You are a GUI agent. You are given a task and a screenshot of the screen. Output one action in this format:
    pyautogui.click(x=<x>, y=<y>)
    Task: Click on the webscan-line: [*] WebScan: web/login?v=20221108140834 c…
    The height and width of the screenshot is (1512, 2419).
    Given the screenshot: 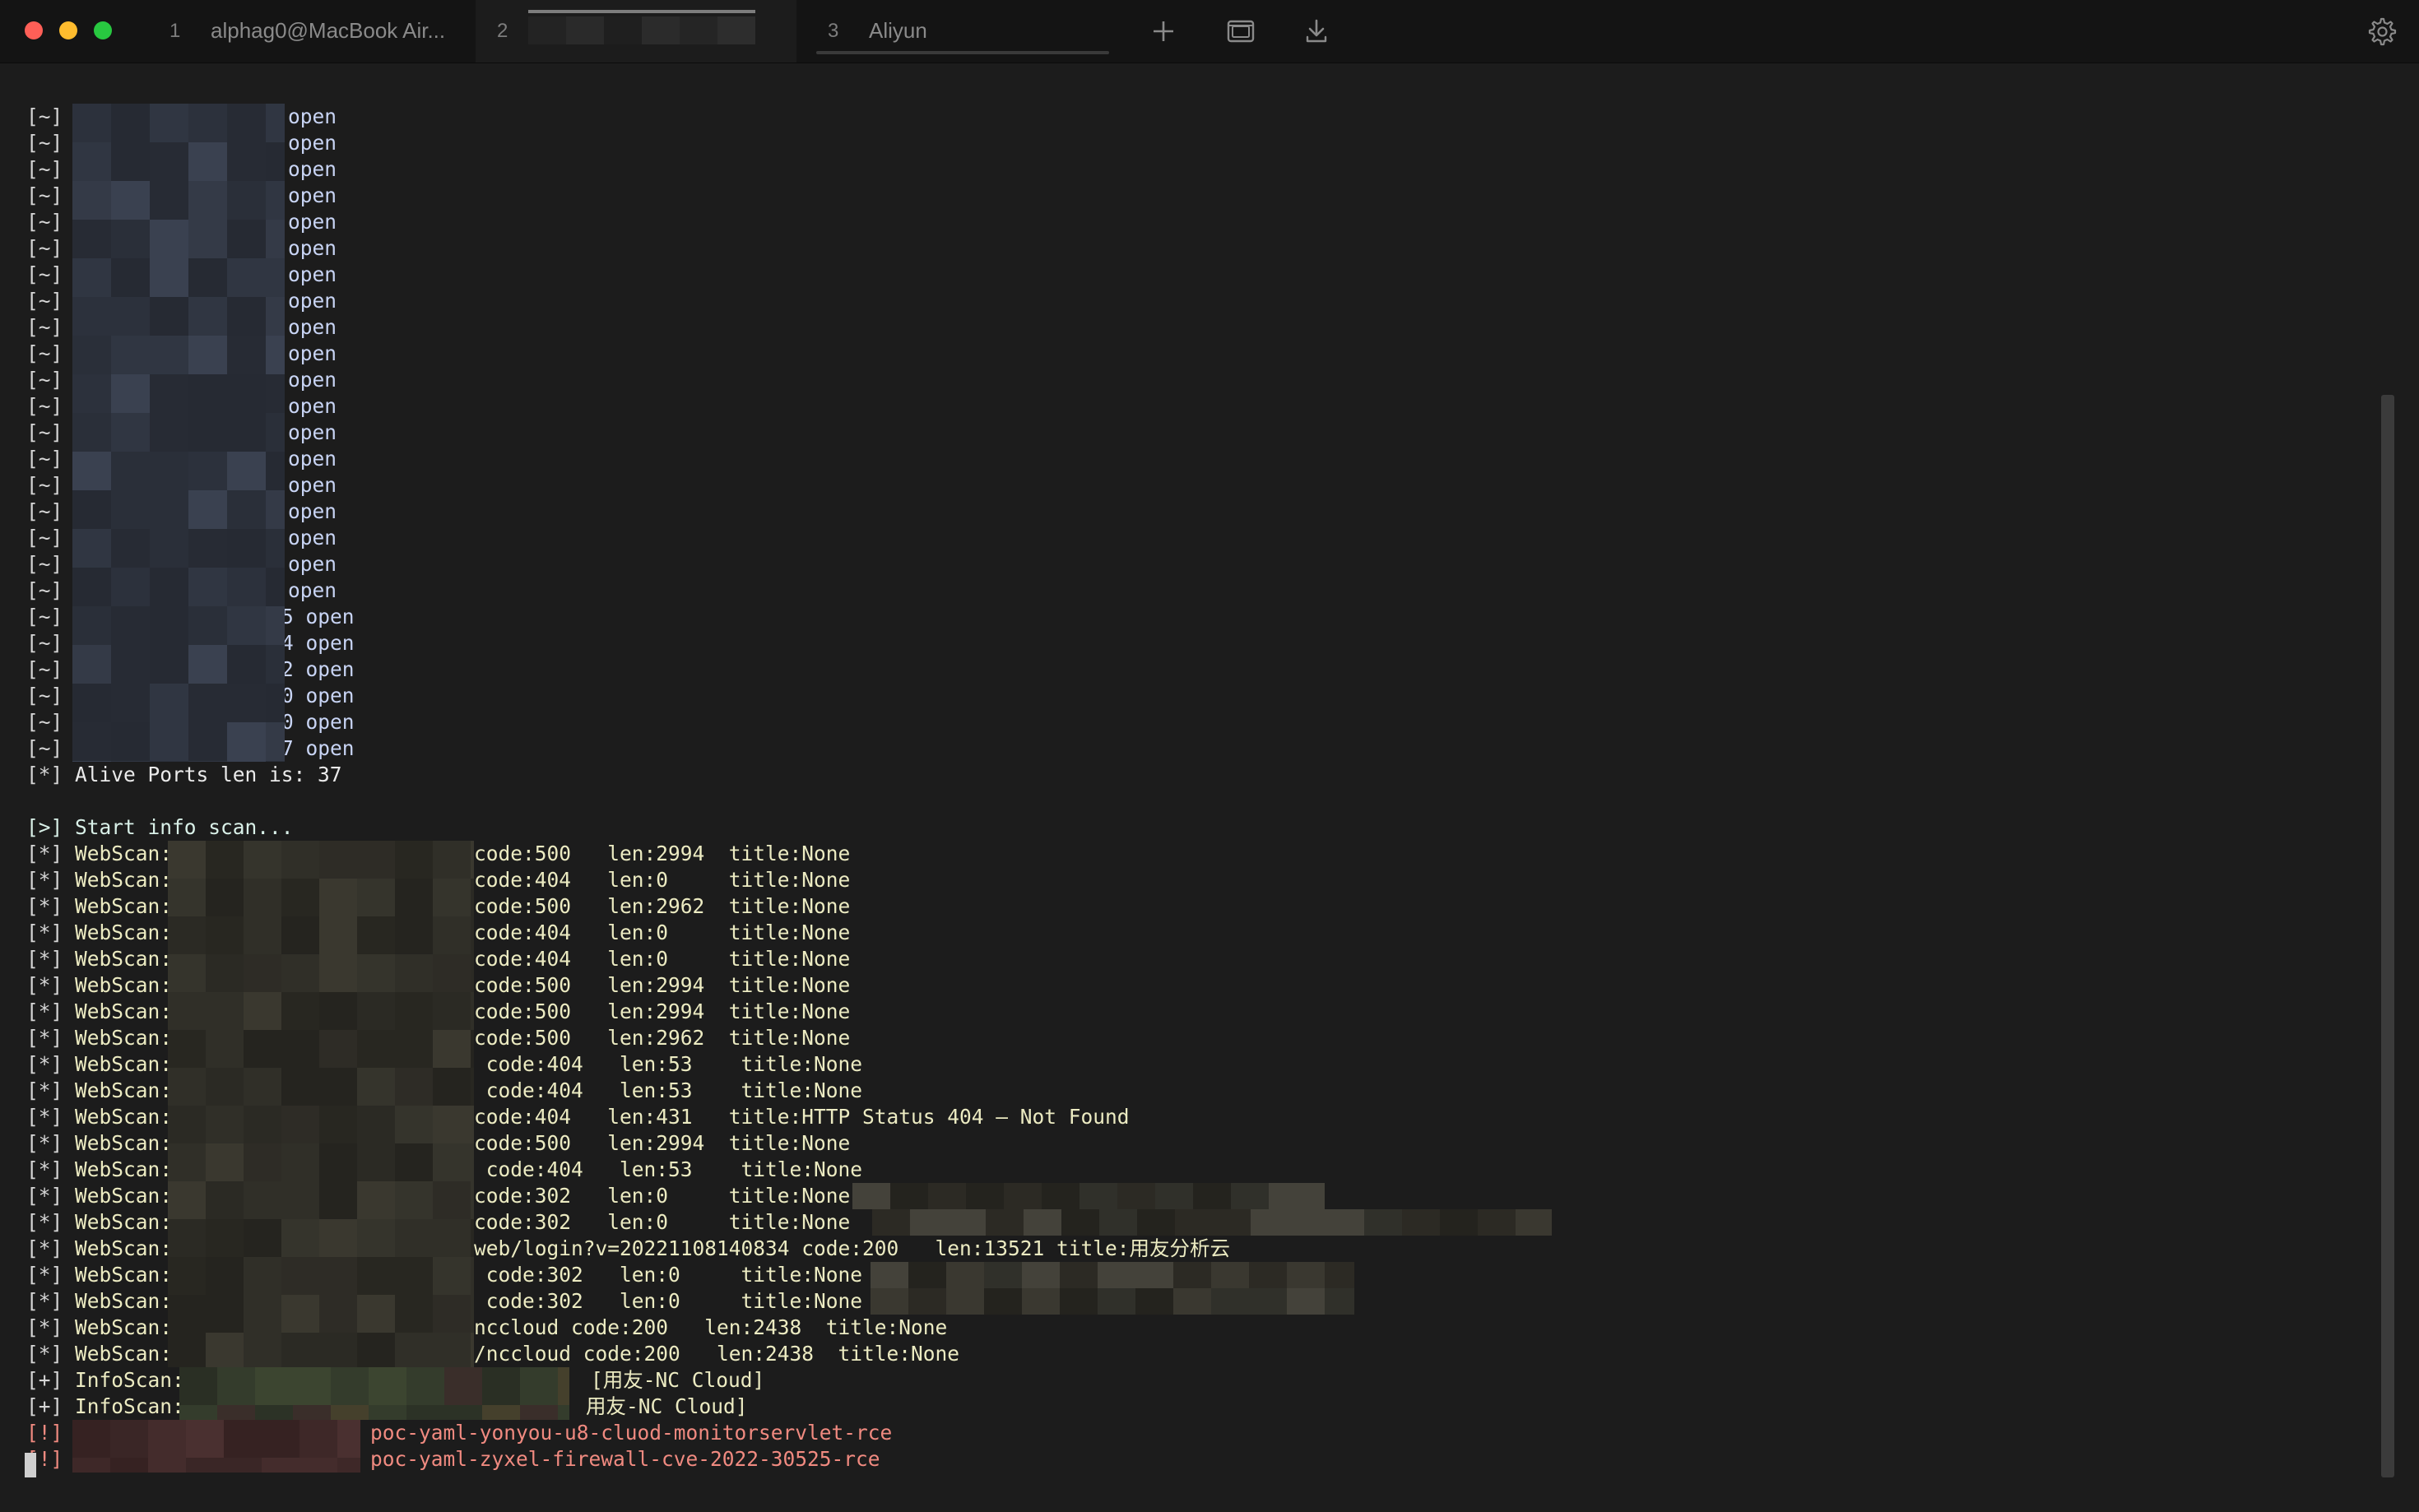 What is the action you would take?
    pyautogui.click(x=628, y=1249)
    